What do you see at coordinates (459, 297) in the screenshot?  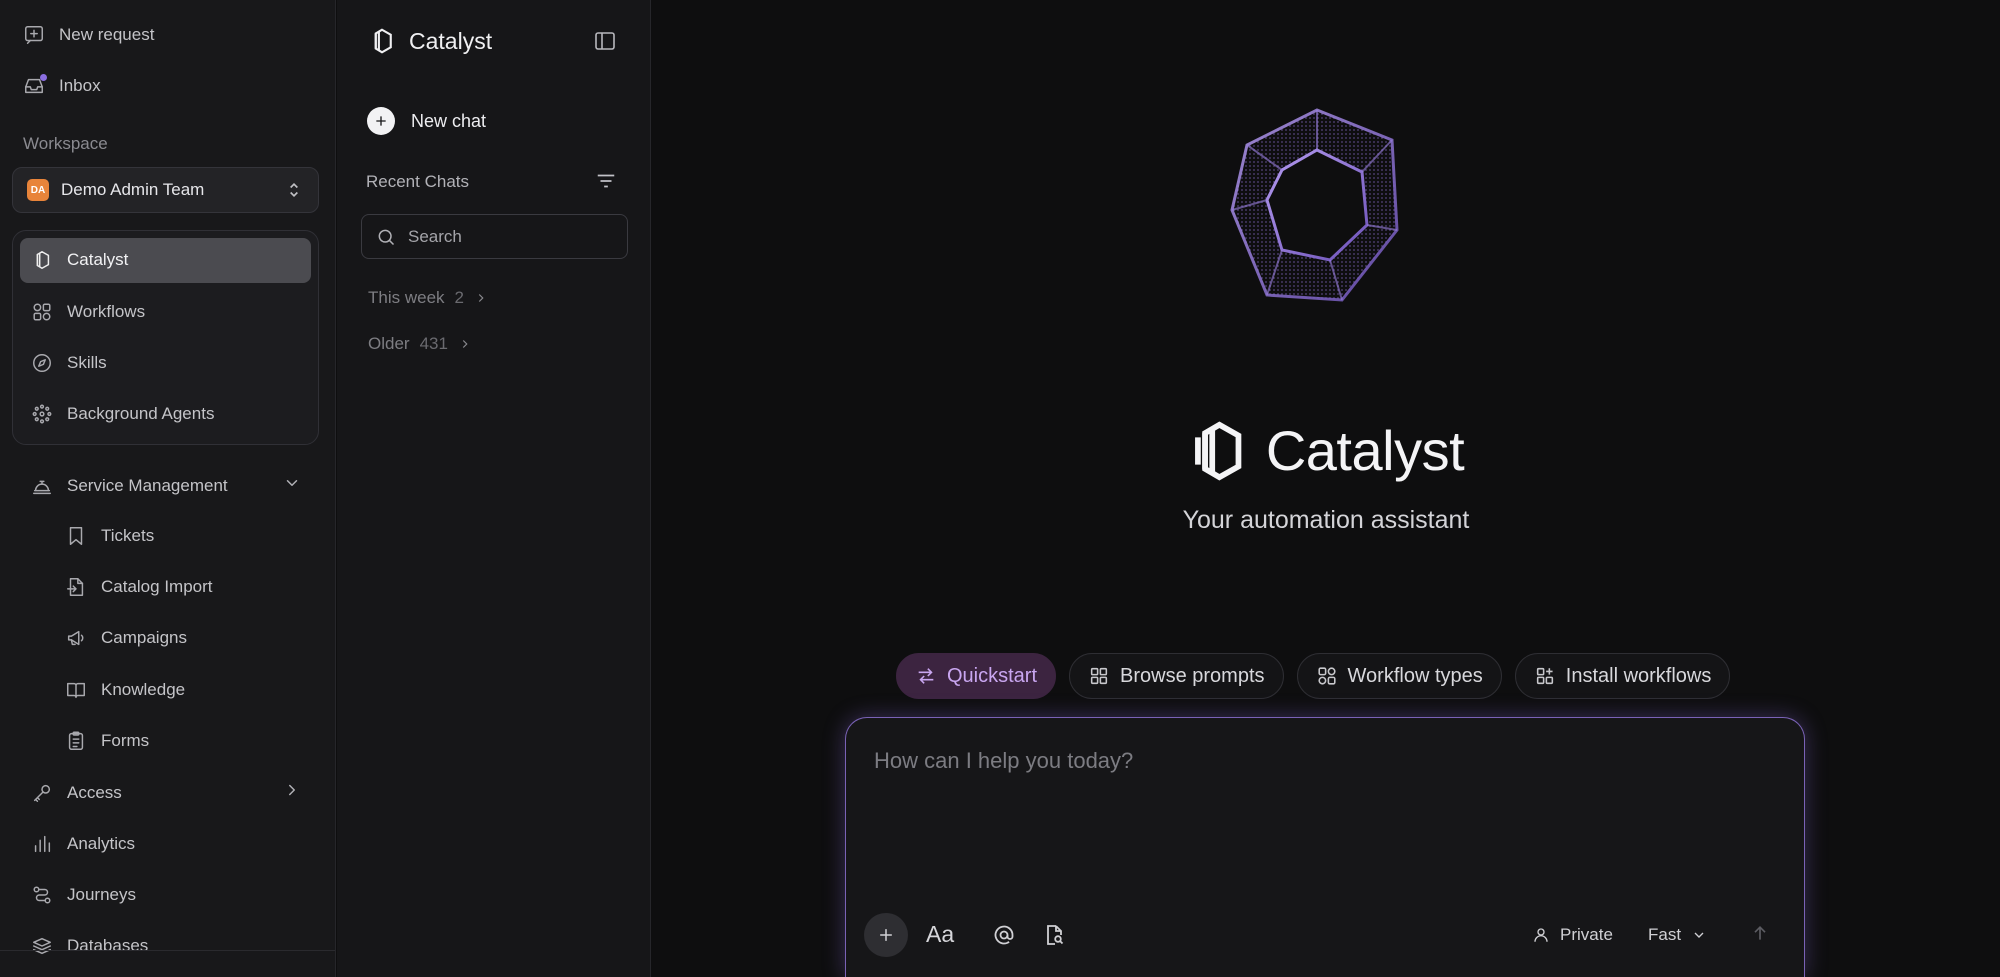 I see `group-count: 2` at bounding box center [459, 297].